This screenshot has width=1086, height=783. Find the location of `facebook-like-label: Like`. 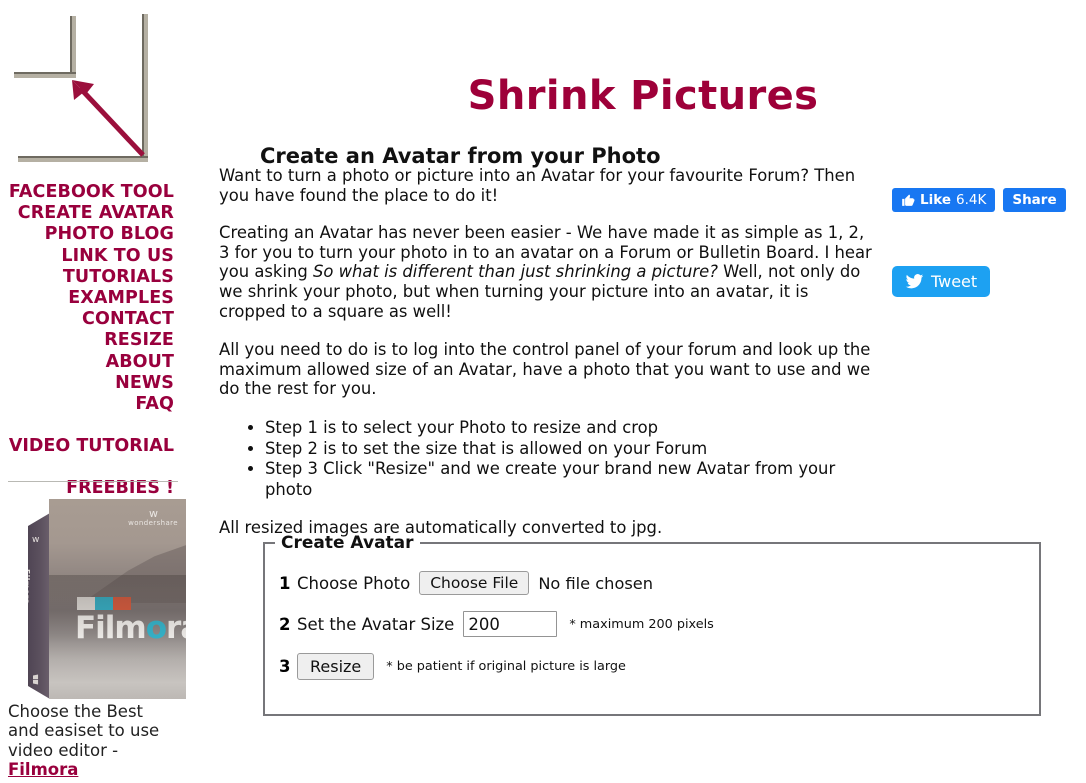

facebook-like-label: Like is located at coordinates (936, 200).